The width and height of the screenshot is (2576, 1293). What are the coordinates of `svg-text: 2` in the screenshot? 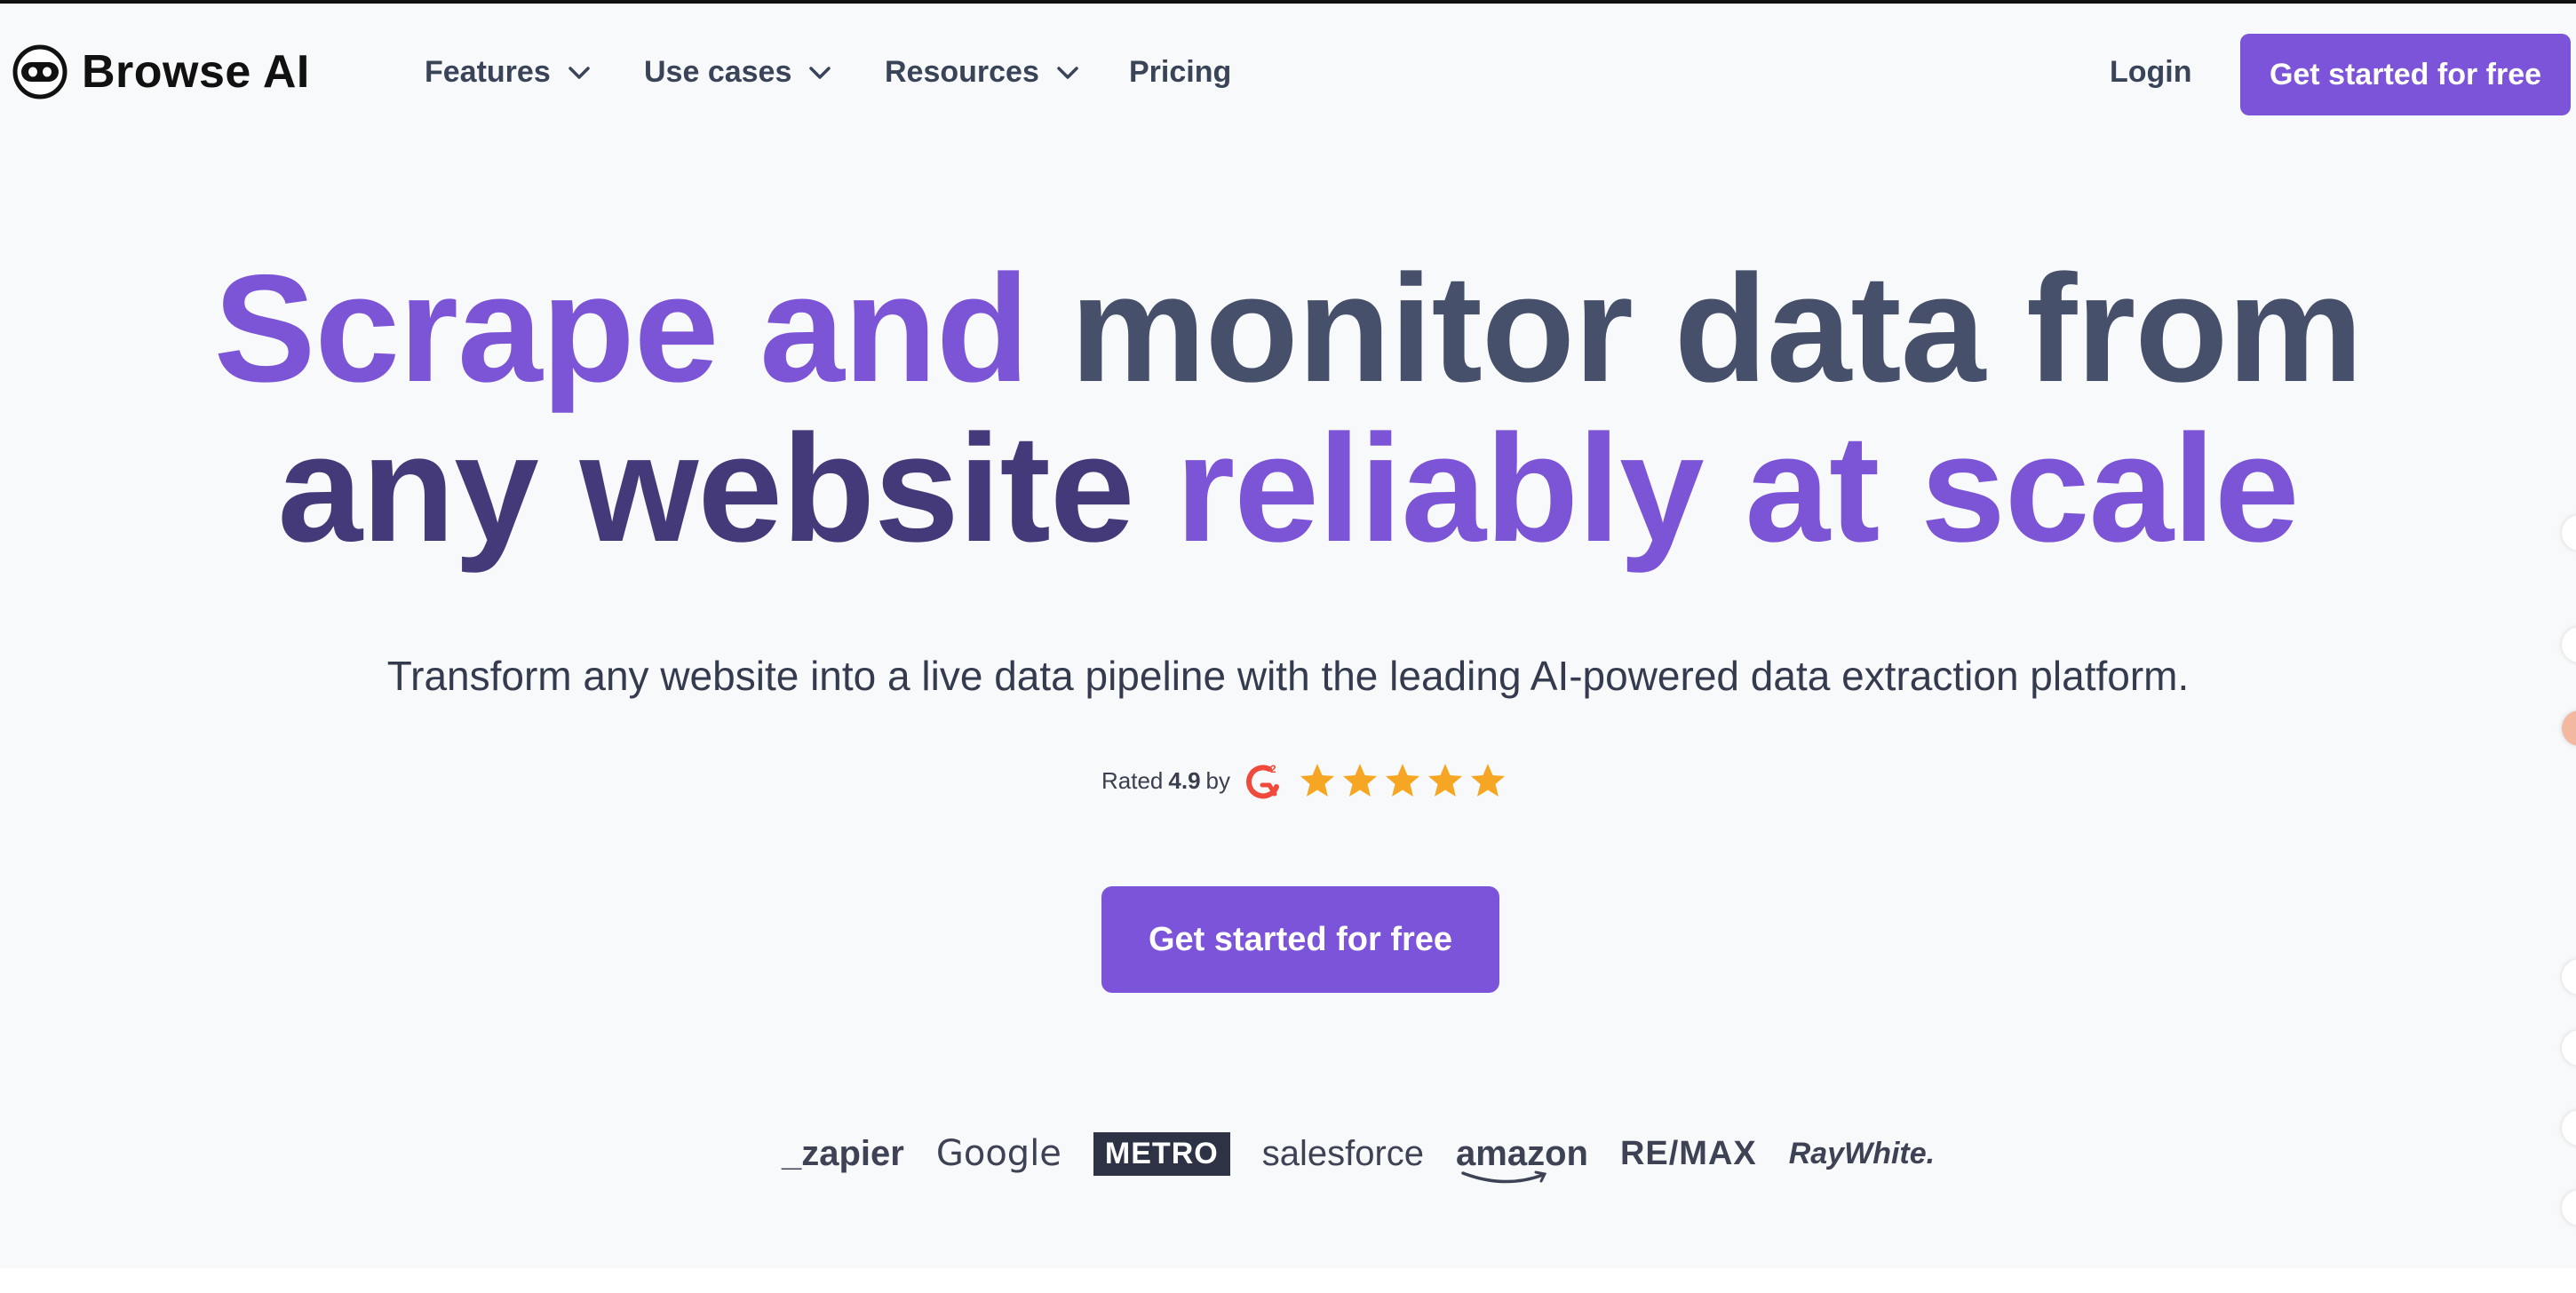 It's located at (1273, 769).